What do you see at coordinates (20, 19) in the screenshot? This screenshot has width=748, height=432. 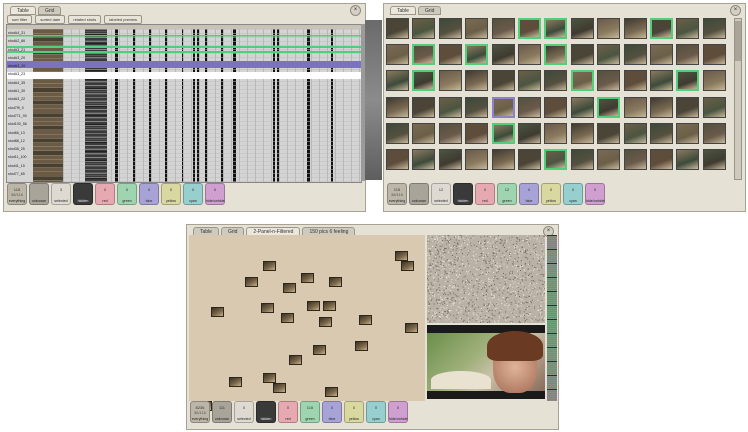 I see `filter-sort: sort filter` at bounding box center [20, 19].